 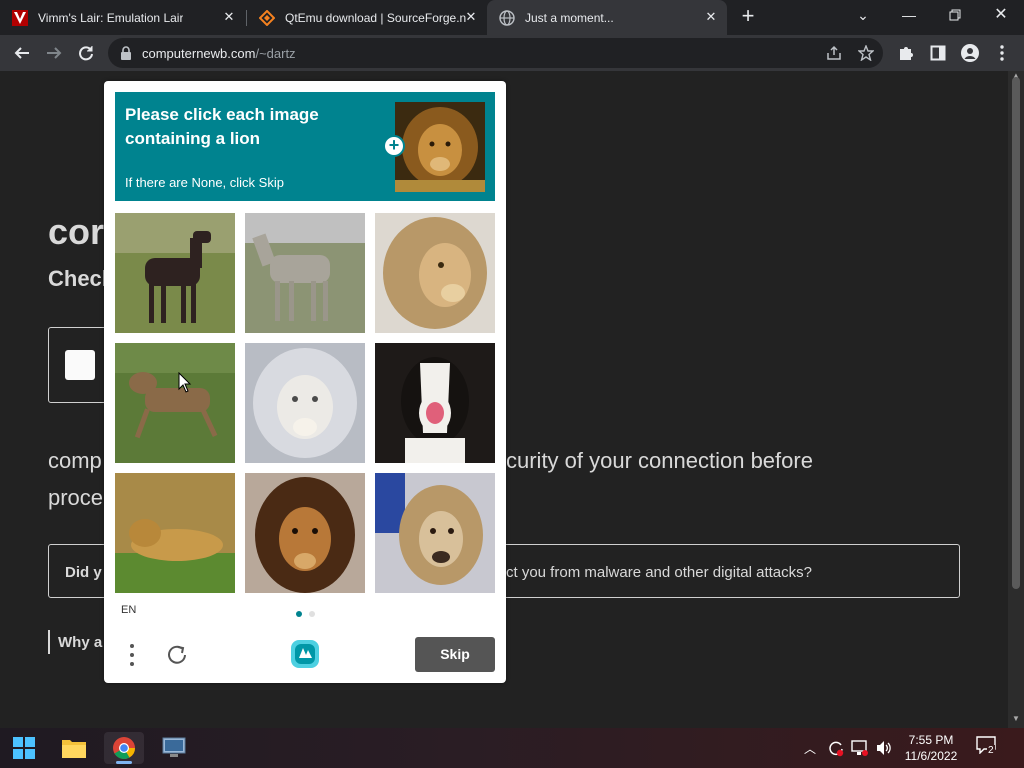 I want to click on network-icon, so click(x=860, y=748).